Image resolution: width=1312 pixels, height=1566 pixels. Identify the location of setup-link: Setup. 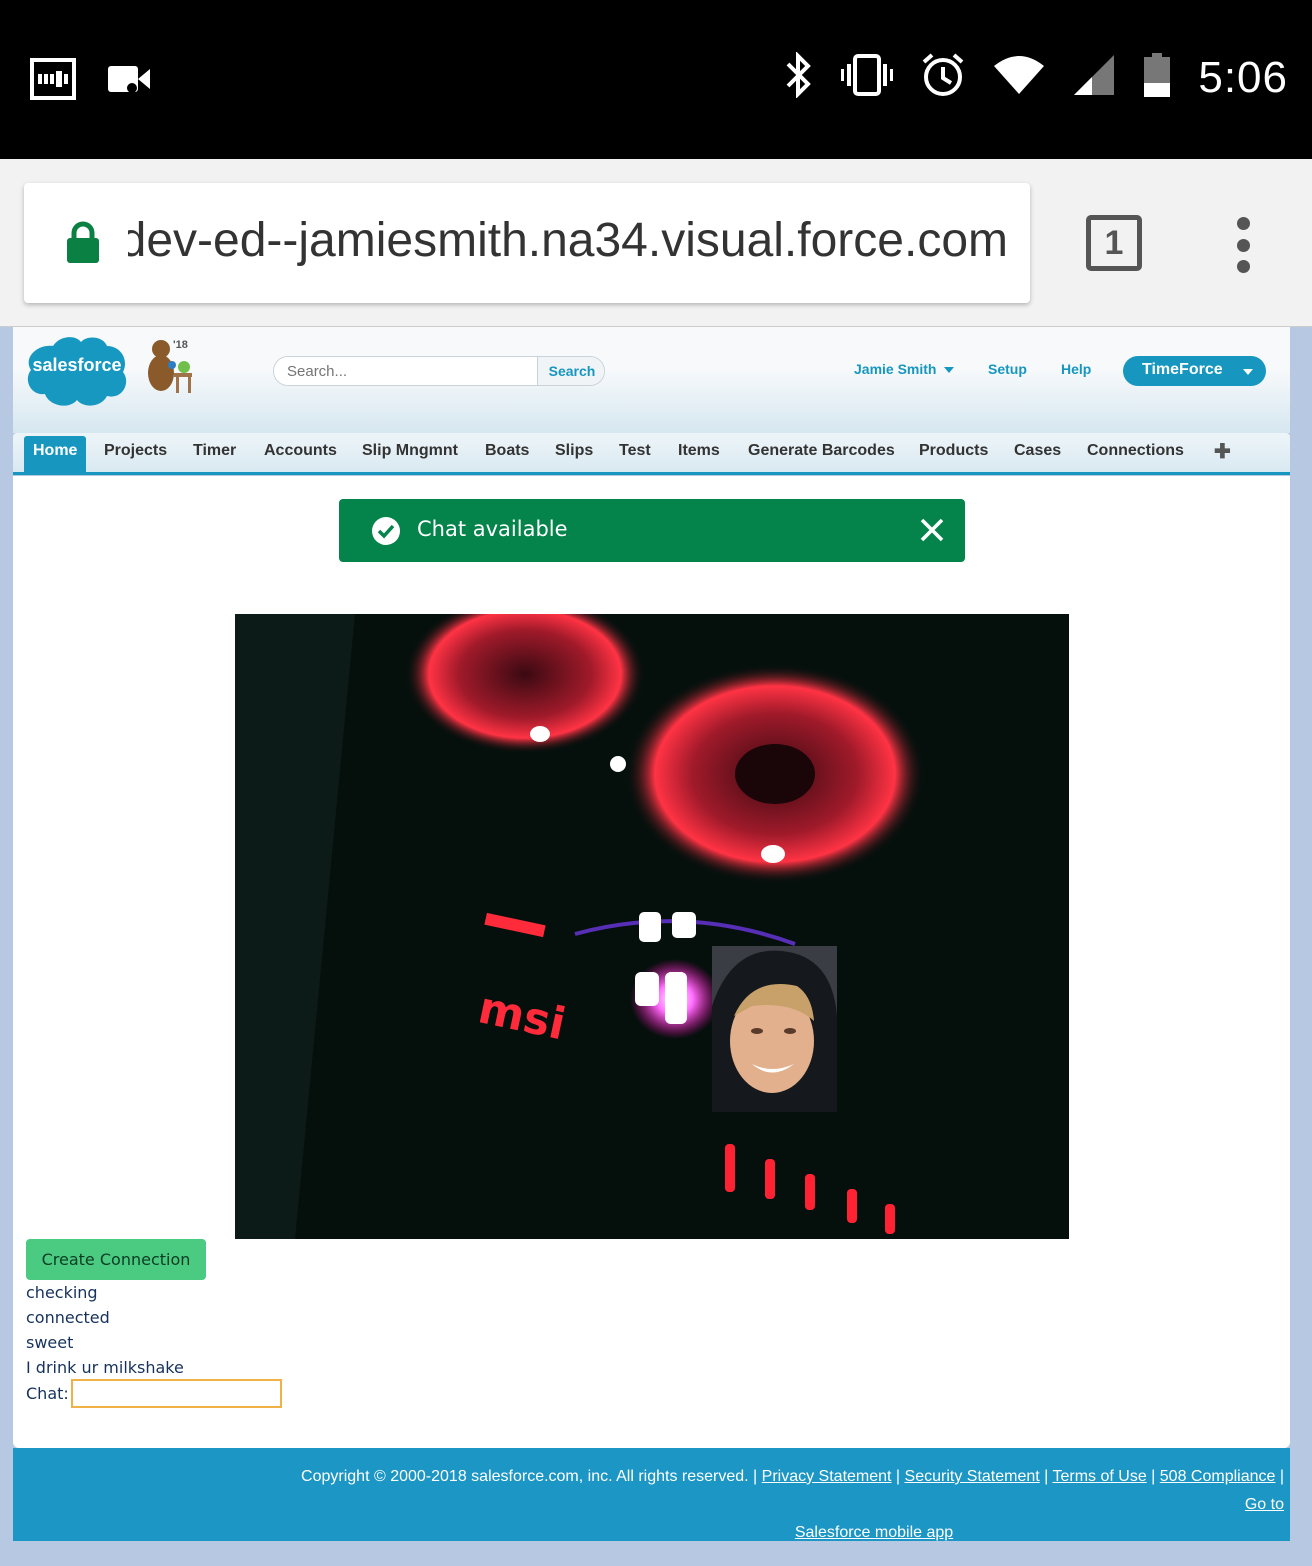
(1007, 369).